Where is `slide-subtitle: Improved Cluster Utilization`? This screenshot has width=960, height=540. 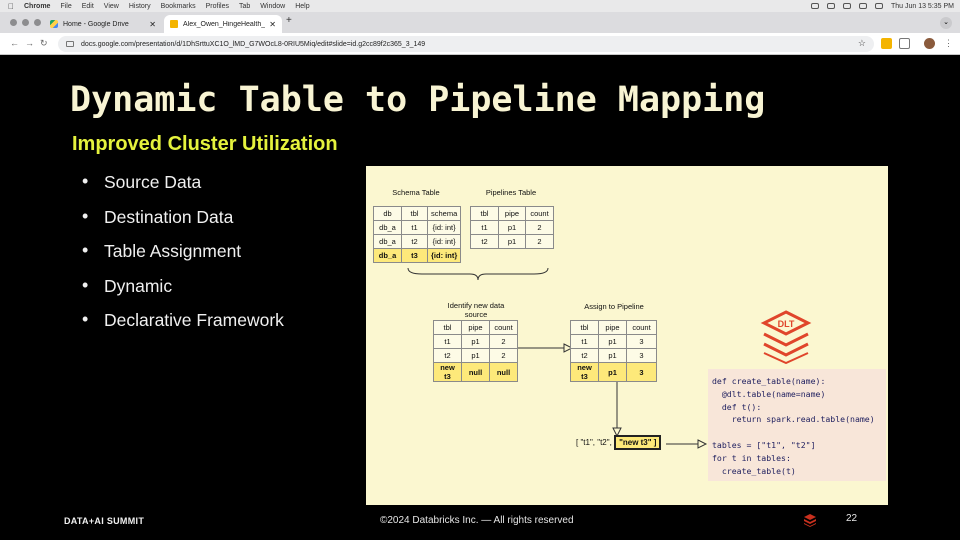 slide-subtitle: Improved Cluster Utilization is located at coordinates (205, 144).